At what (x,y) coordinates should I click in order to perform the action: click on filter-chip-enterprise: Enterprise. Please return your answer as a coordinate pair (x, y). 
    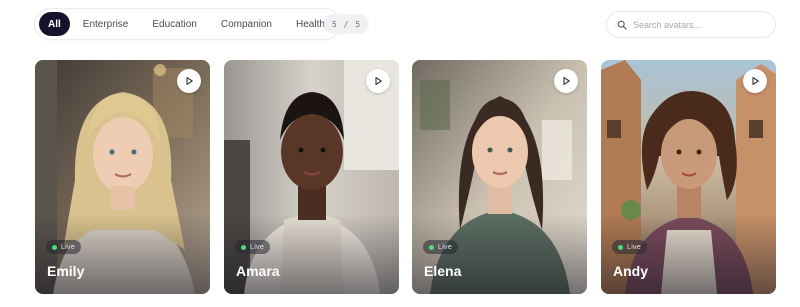
    Looking at the image, I should click on (106, 24).